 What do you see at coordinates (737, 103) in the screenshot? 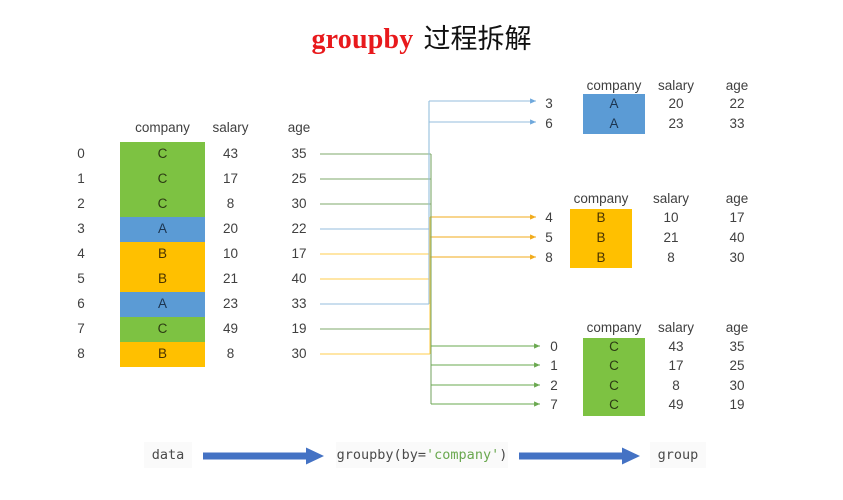
I see `group-a-cell-age: 22` at bounding box center [737, 103].